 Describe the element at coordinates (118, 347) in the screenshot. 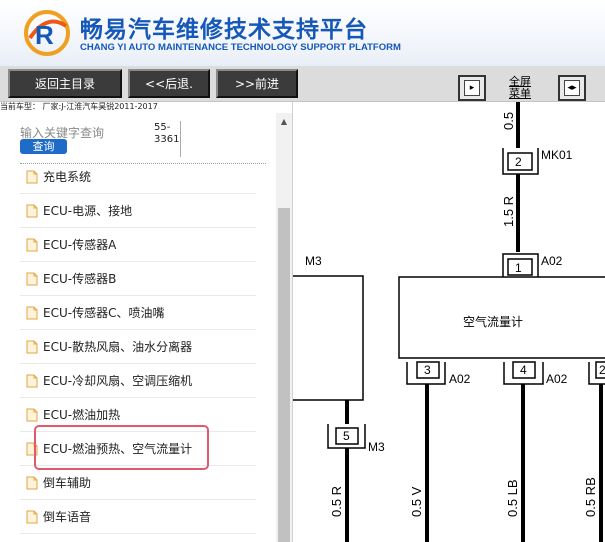

I see `menu-item-label: ECU-散热风扇、油水分离器` at that location.